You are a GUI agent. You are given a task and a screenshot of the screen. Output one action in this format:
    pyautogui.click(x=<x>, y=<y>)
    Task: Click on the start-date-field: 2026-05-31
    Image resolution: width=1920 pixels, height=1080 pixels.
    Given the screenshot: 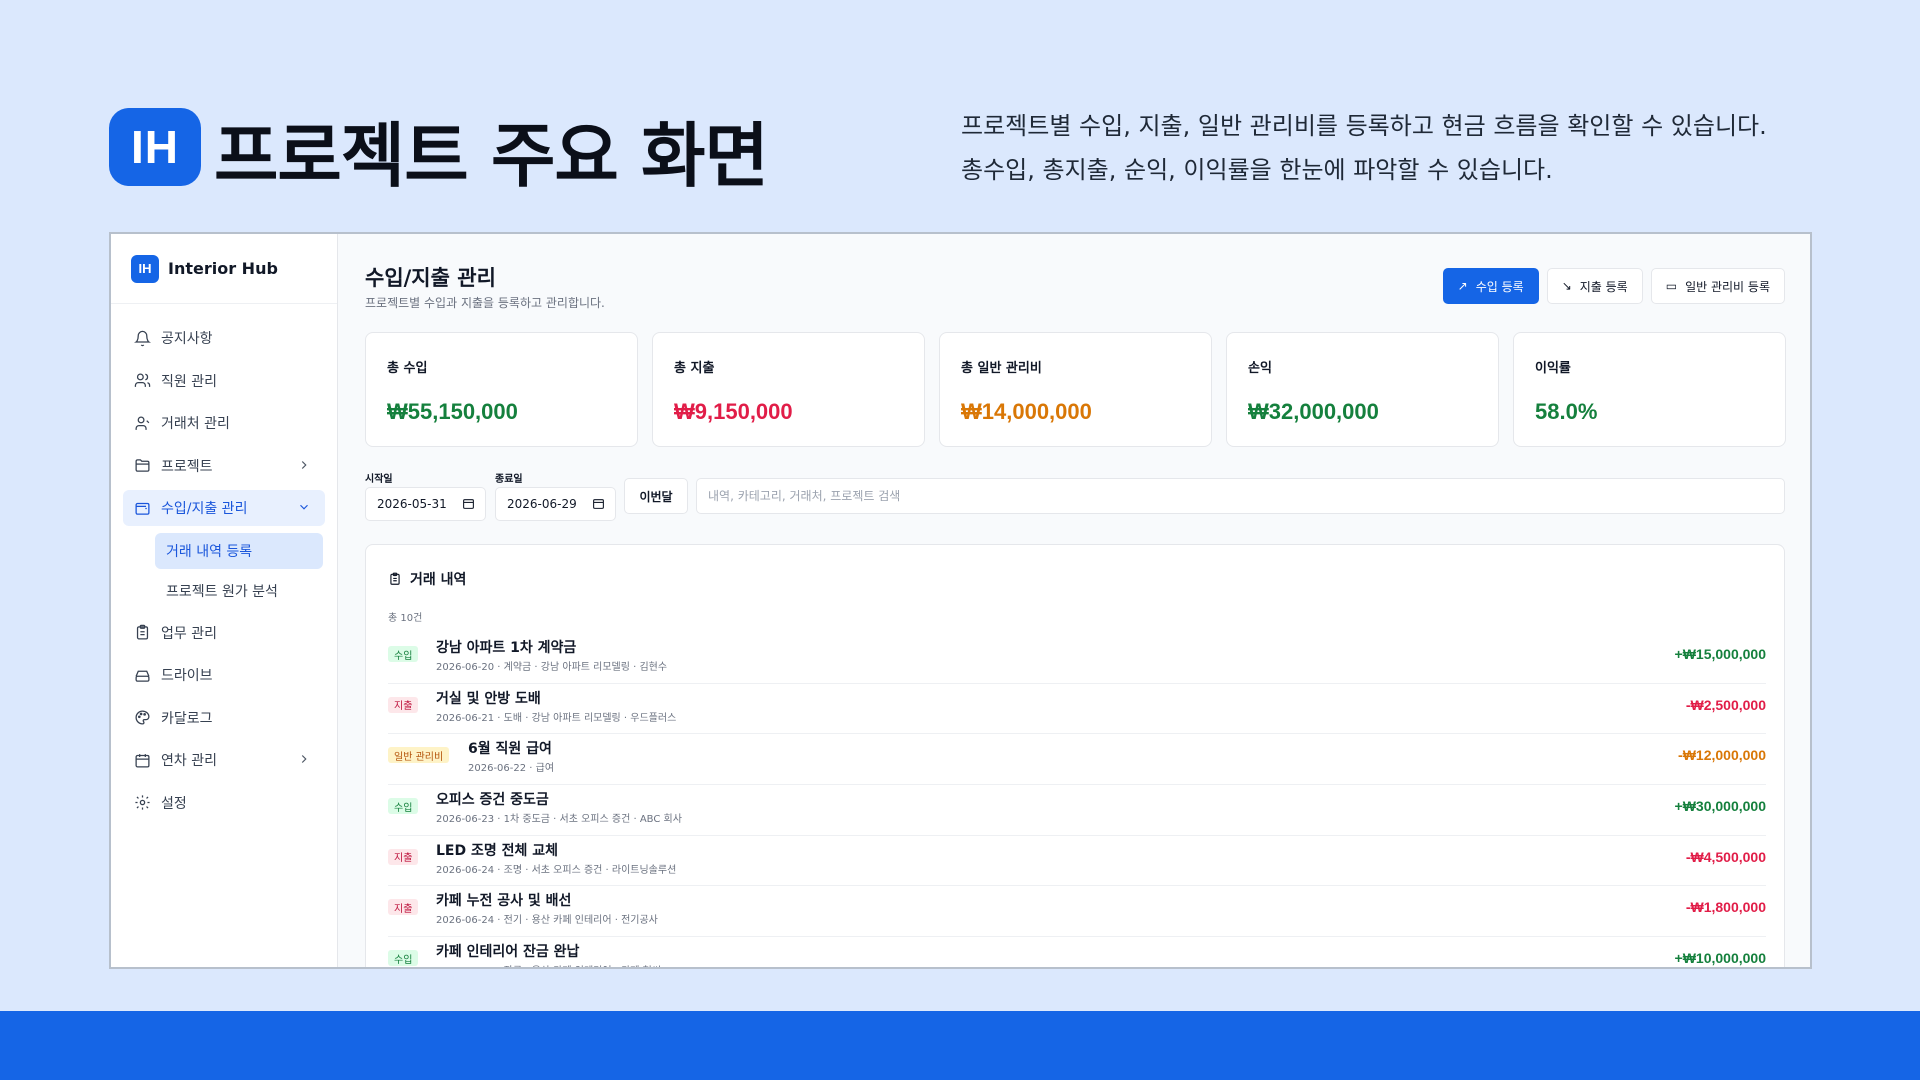 What is the action you would take?
    pyautogui.click(x=425, y=504)
    